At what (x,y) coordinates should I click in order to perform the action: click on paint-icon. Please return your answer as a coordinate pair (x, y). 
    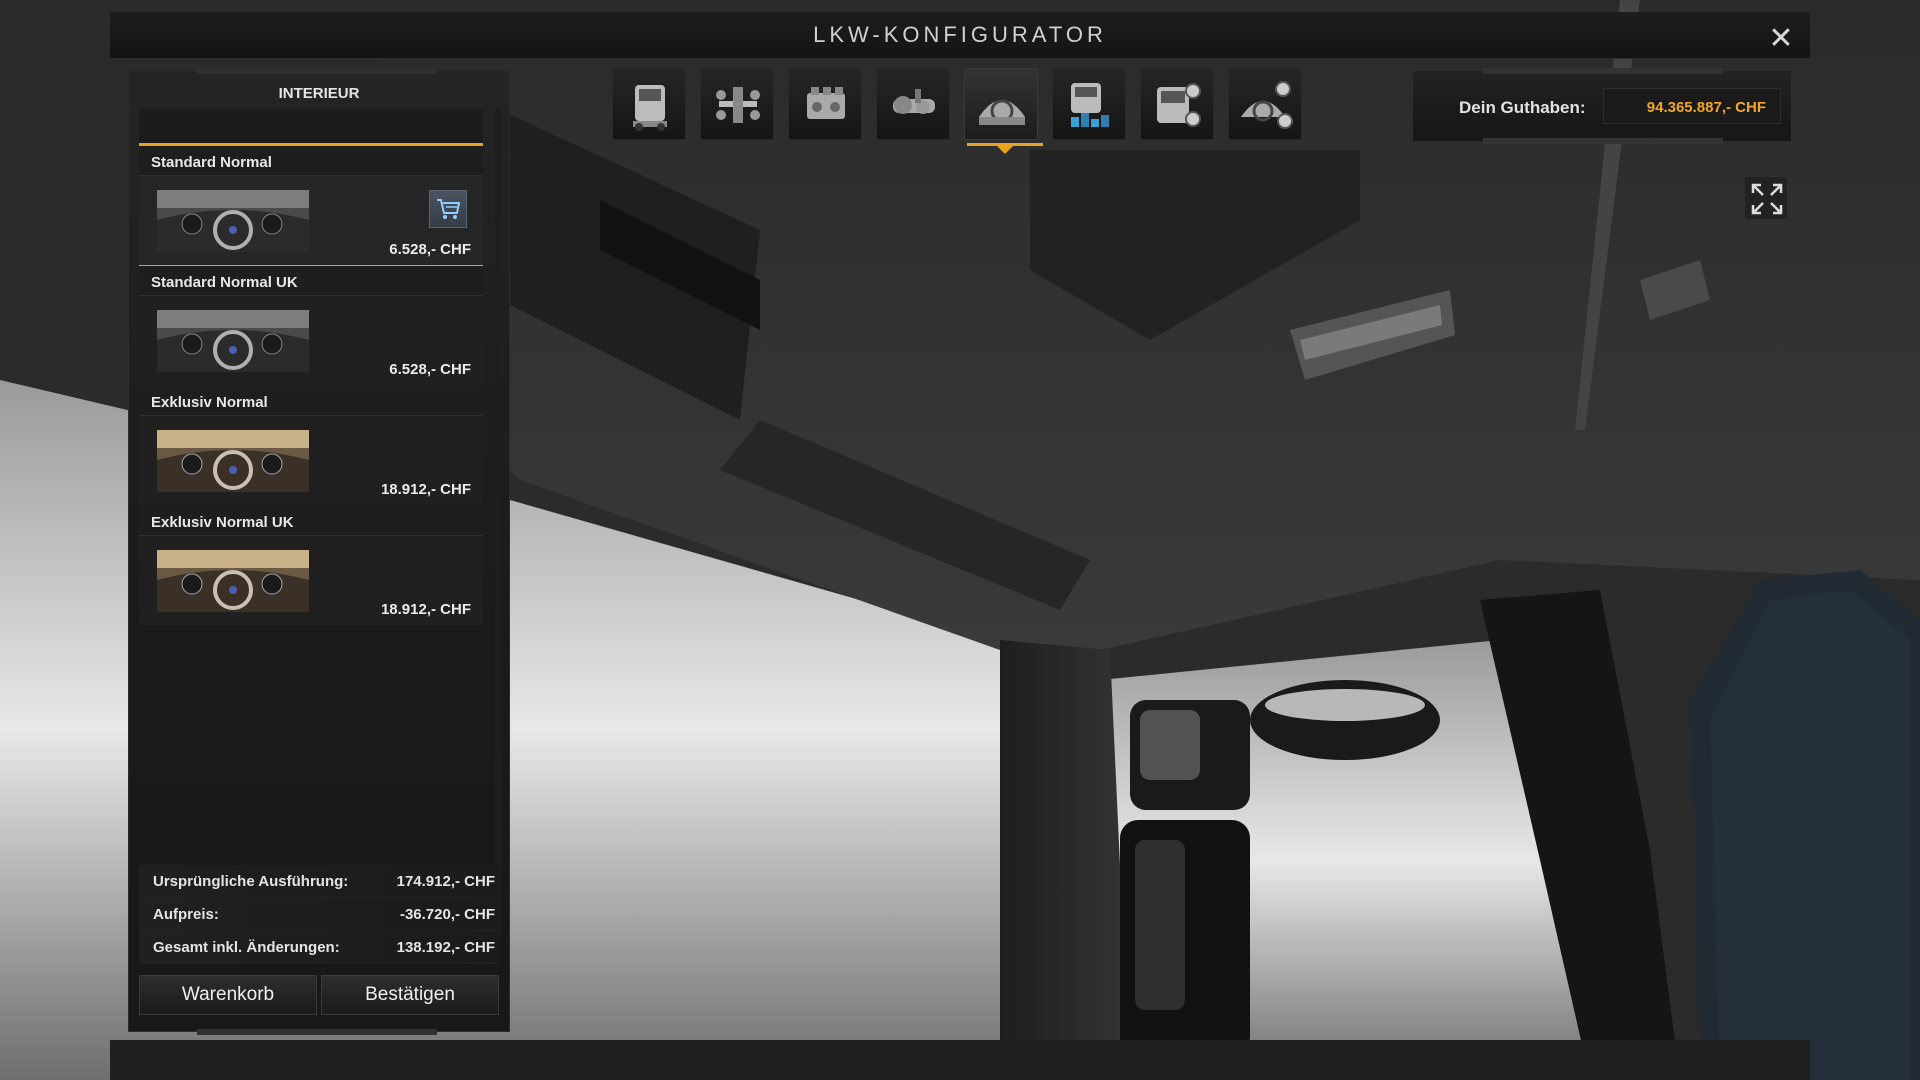
    Looking at the image, I should click on (1090, 105).